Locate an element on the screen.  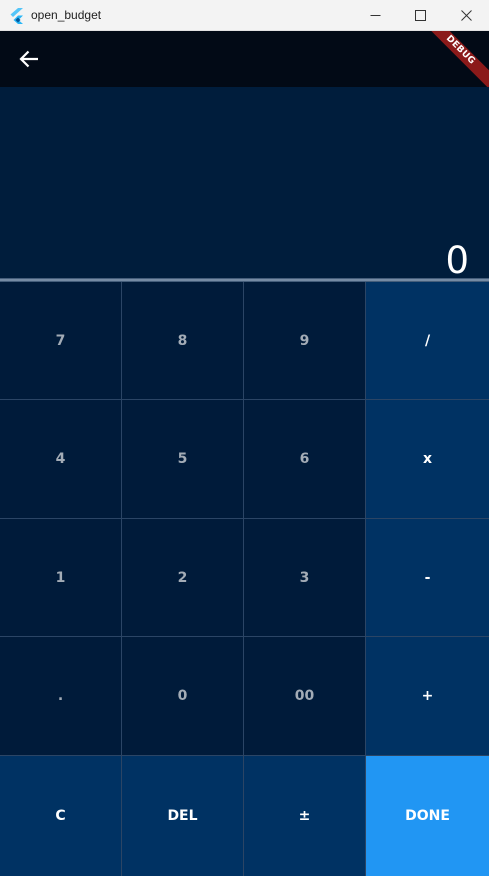
minimize-icon is located at coordinates (375, 15).